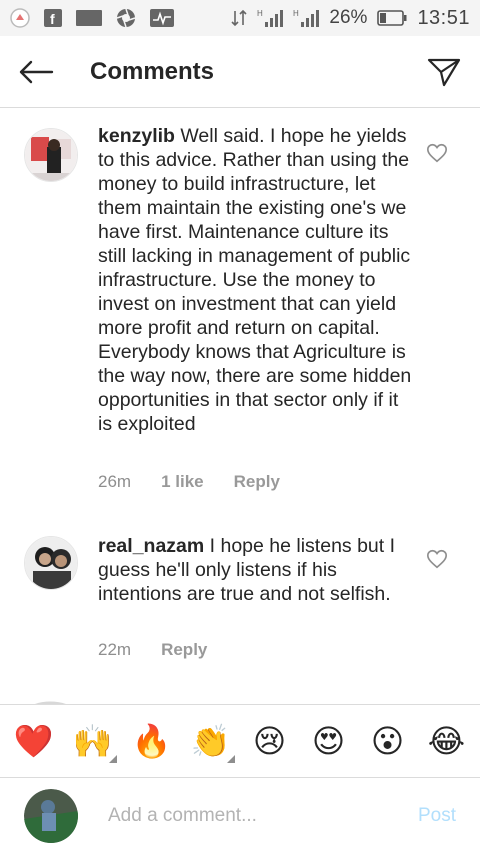 Image resolution: width=480 pixels, height=854 pixels. Describe the element at coordinates (240, 741) in the screenshot. I see `emoji-quick-bar: ❤️ 🙌 🔥 👏 😢 😍 😮 😂` at that location.